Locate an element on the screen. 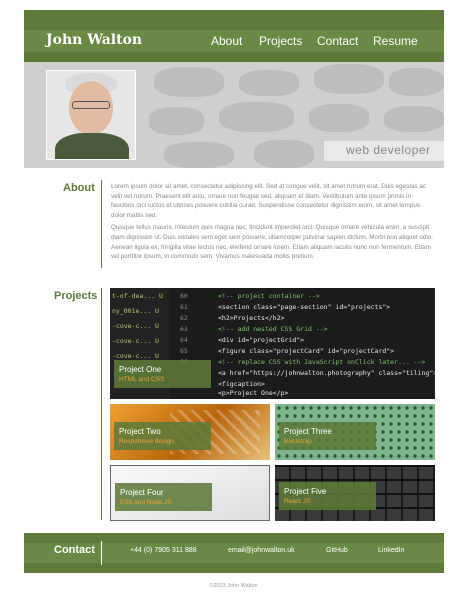 Image resolution: width=467 pixels, height=600 pixels. project-caption: Project Three Bootstrap is located at coordinates (327, 436).